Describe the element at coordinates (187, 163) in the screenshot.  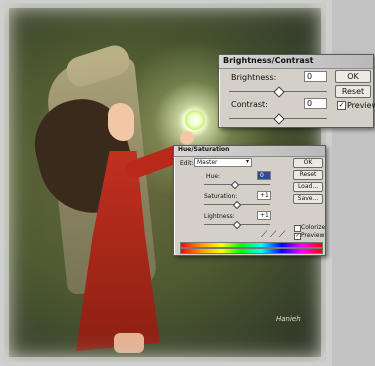
I see `edit-label: Edit:` at that location.